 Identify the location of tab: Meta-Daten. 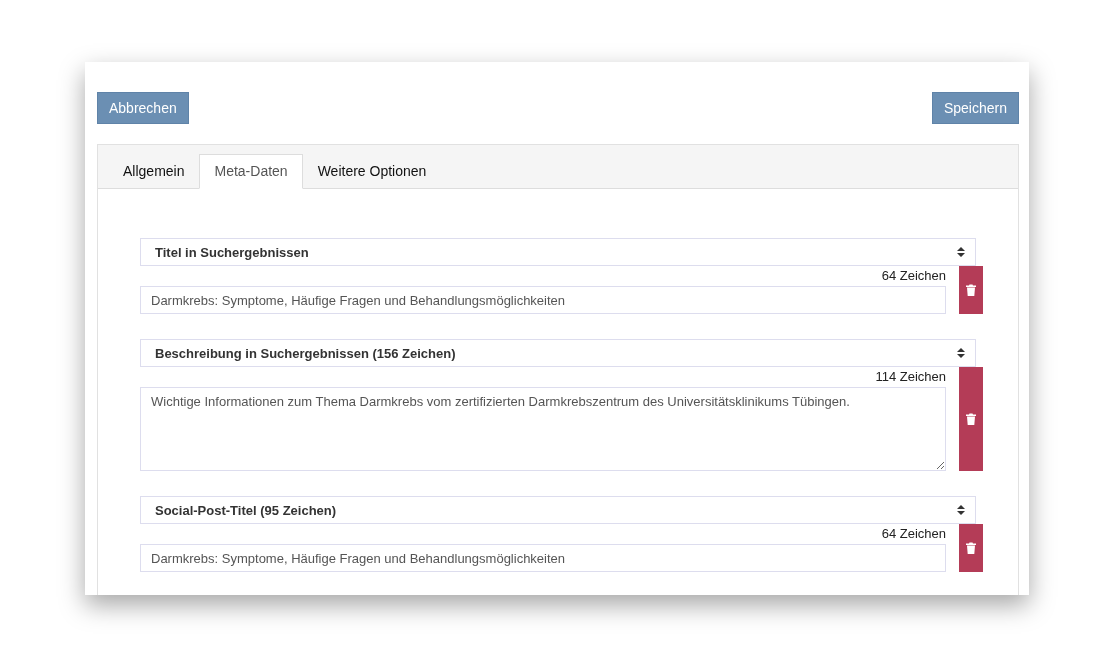
(251, 171).